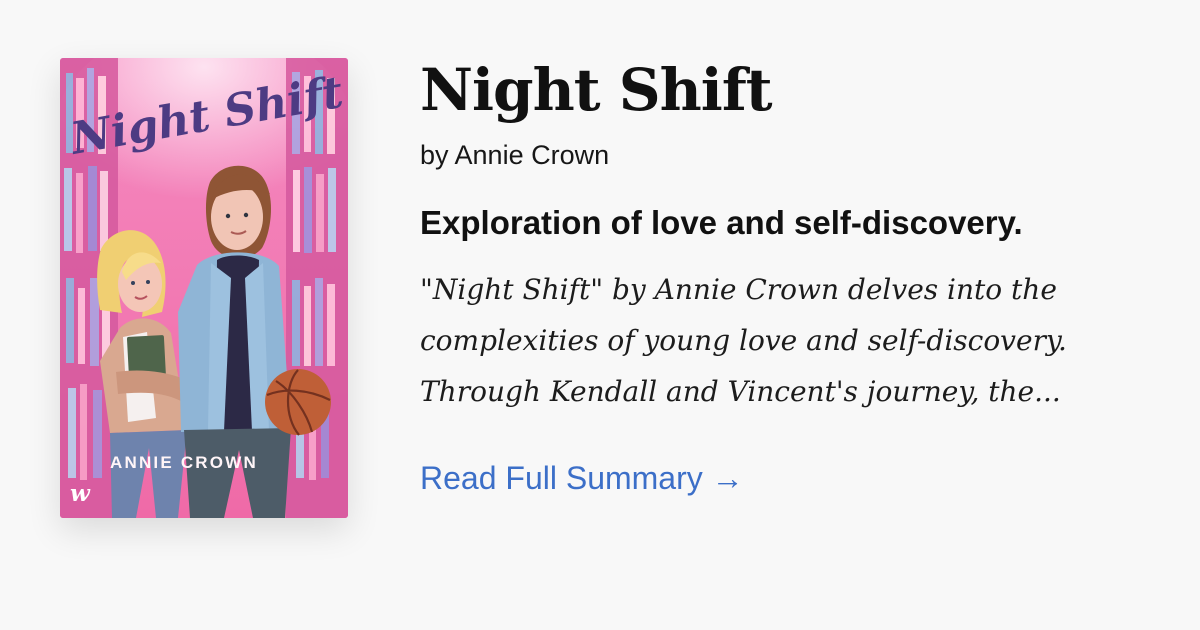  What do you see at coordinates (515, 155) in the screenshot?
I see `book-author: by Annie Crown` at bounding box center [515, 155].